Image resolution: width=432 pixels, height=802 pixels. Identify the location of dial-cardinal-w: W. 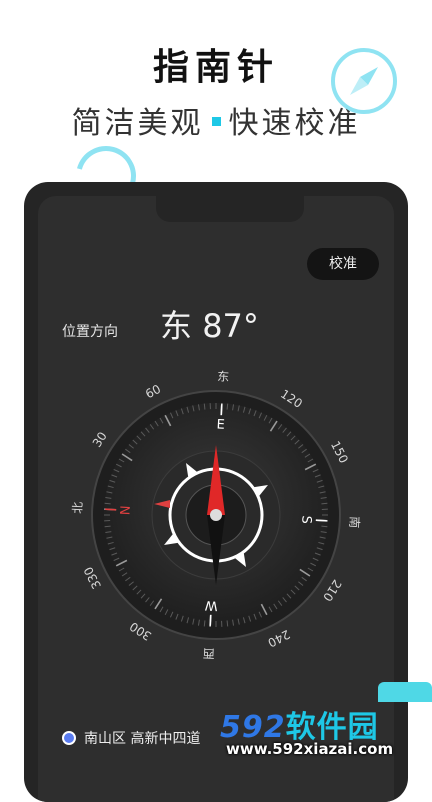
(211, 605).